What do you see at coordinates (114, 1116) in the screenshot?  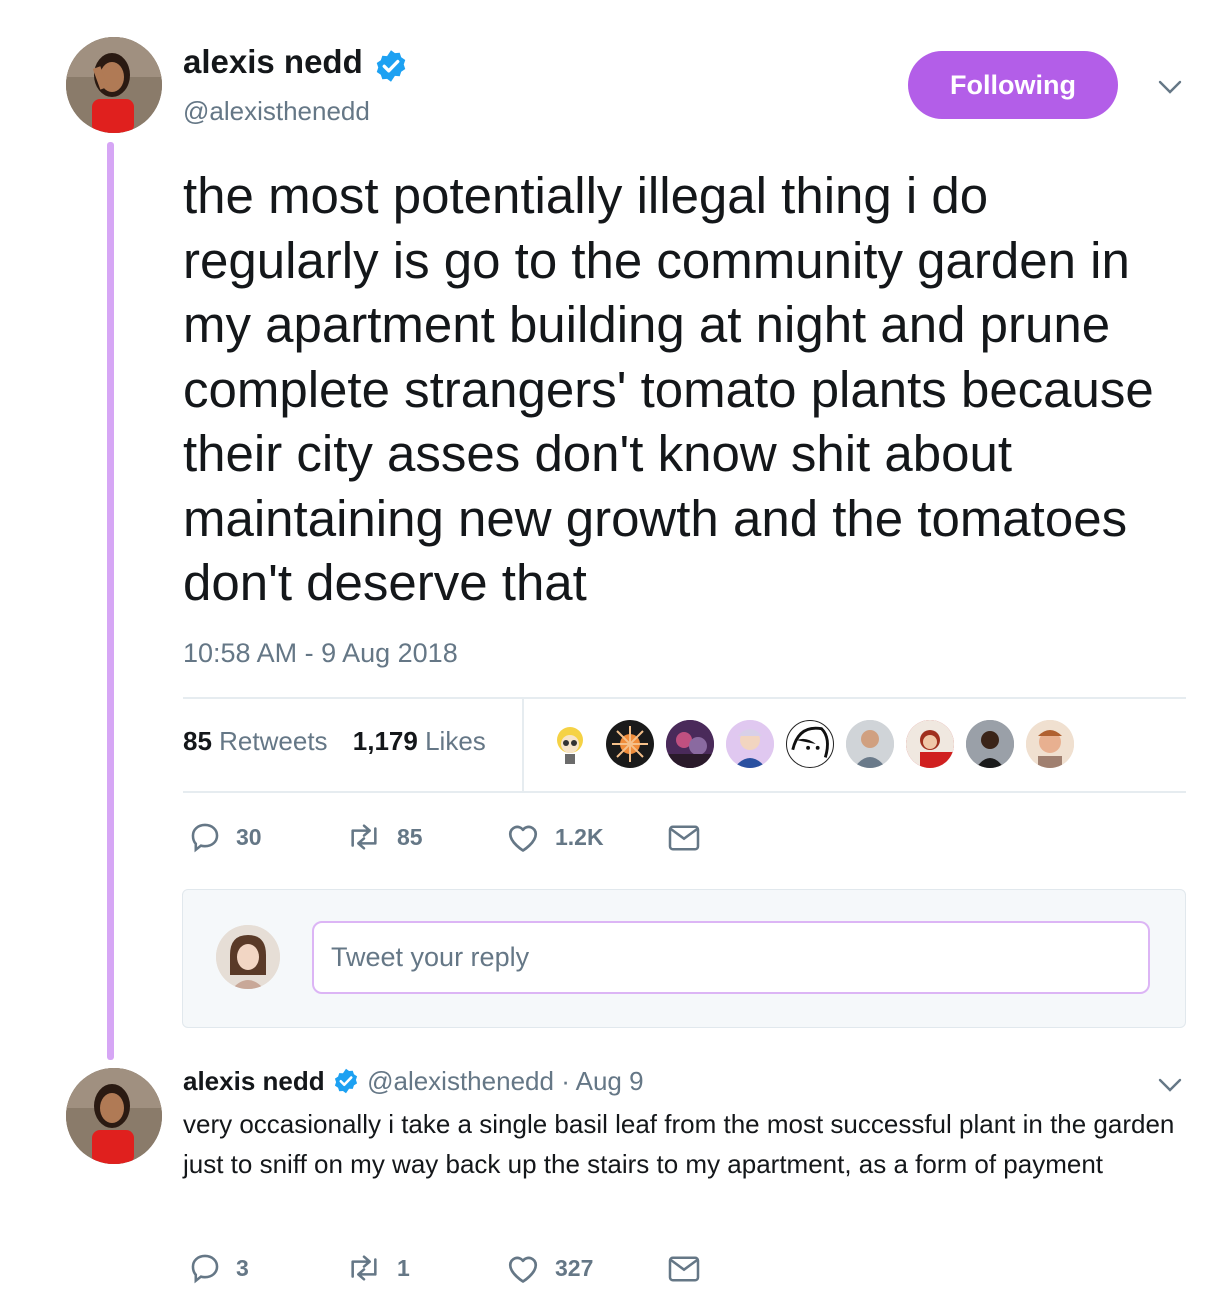 I see `reply-author-avatar` at bounding box center [114, 1116].